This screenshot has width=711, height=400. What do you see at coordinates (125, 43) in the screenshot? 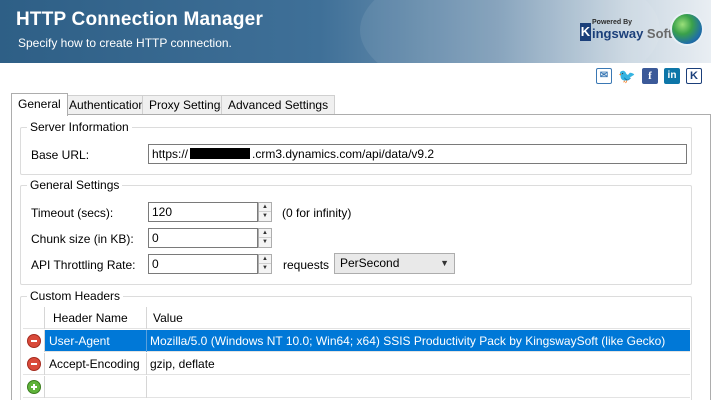
I see `dialog-subtitle: Specify how to create HTTP connection.` at bounding box center [125, 43].